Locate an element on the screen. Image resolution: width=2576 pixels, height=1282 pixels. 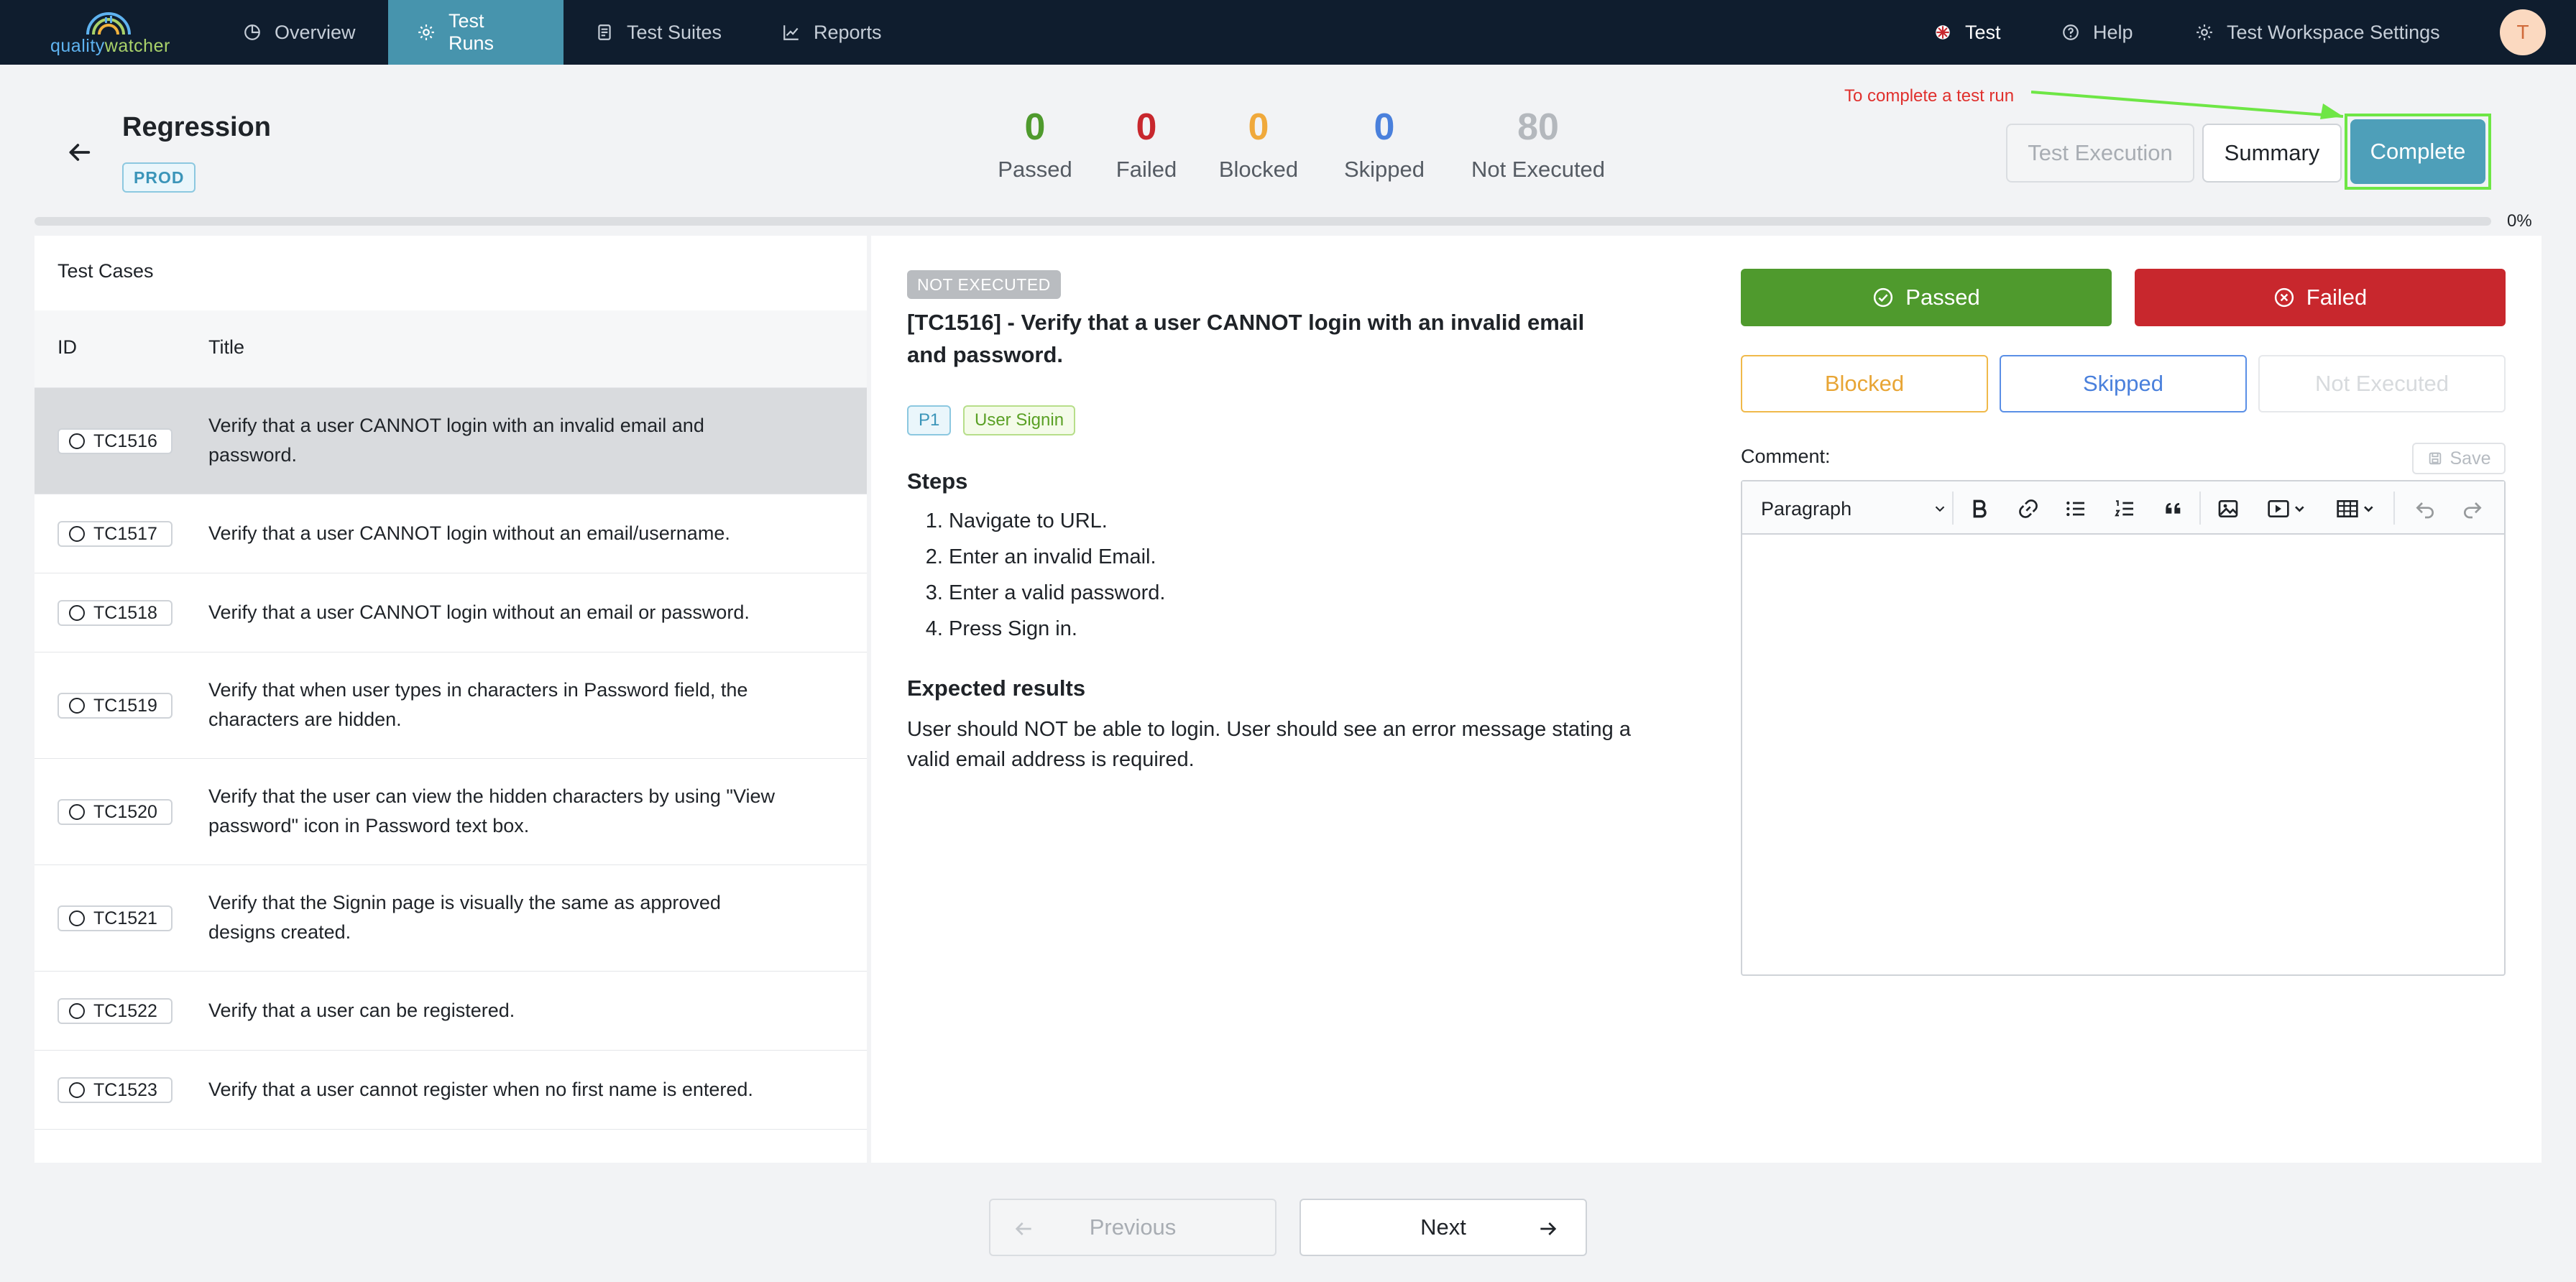
environment-badge: PROD is located at coordinates (159, 177).